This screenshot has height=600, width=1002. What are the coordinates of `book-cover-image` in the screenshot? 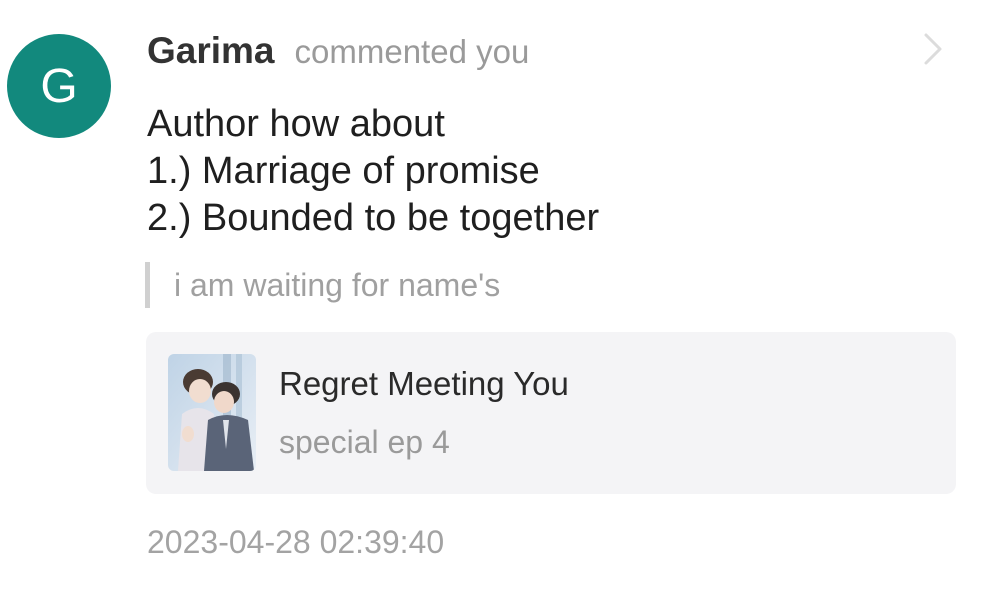 It's located at (212, 412).